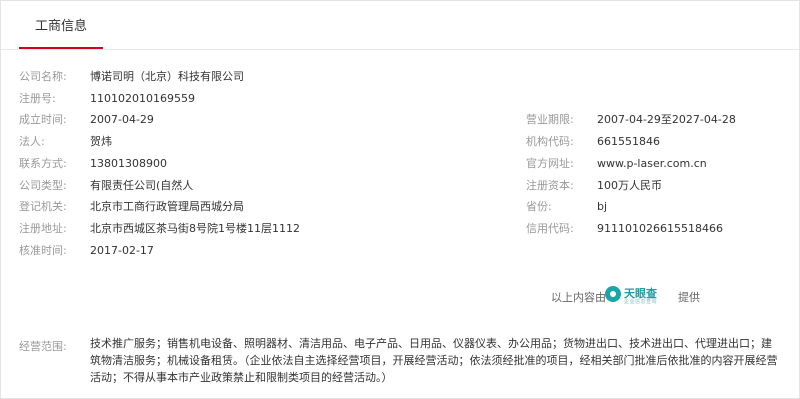 This screenshot has width=800, height=399. I want to click on field-label: 注册号:, so click(37, 98).